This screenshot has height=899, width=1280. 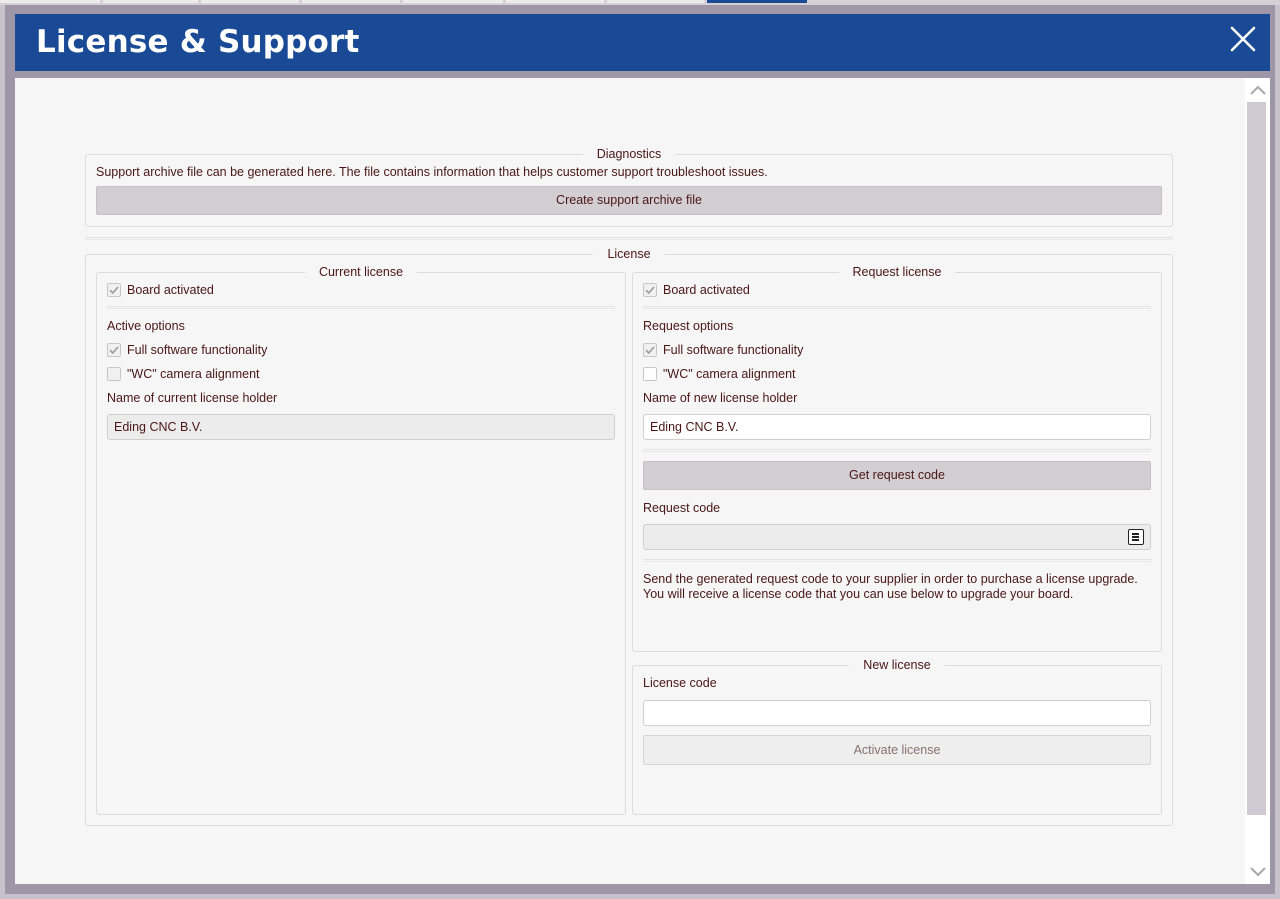 What do you see at coordinates (897, 427) in the screenshot?
I see `new-holder-field: Eding CNC B.V.` at bounding box center [897, 427].